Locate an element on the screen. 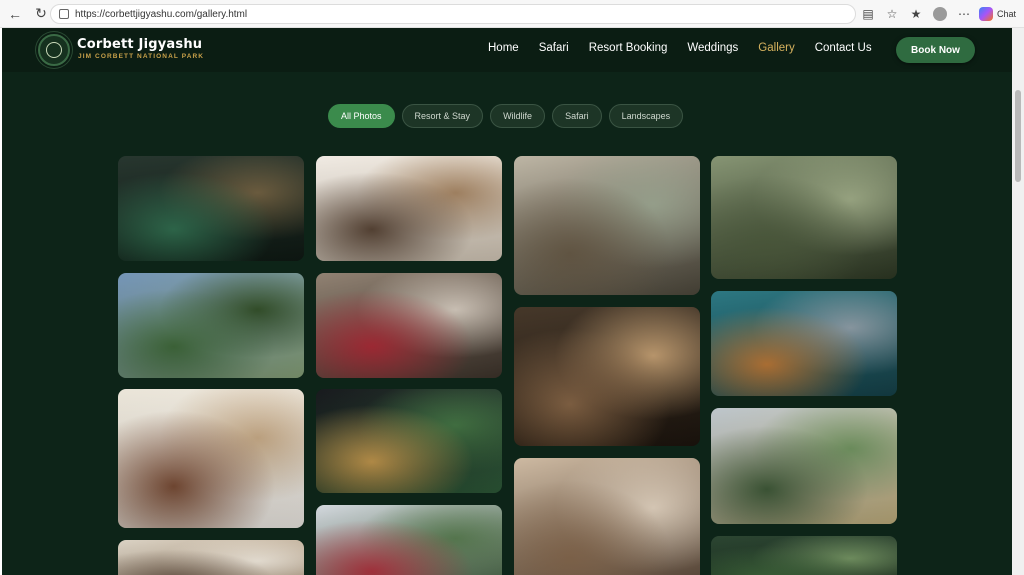  photo-striped-hyena is located at coordinates (607, 225).